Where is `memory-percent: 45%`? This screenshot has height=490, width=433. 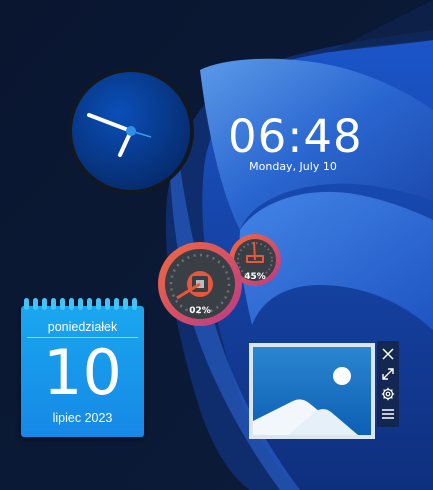 memory-percent: 45% is located at coordinates (255, 277).